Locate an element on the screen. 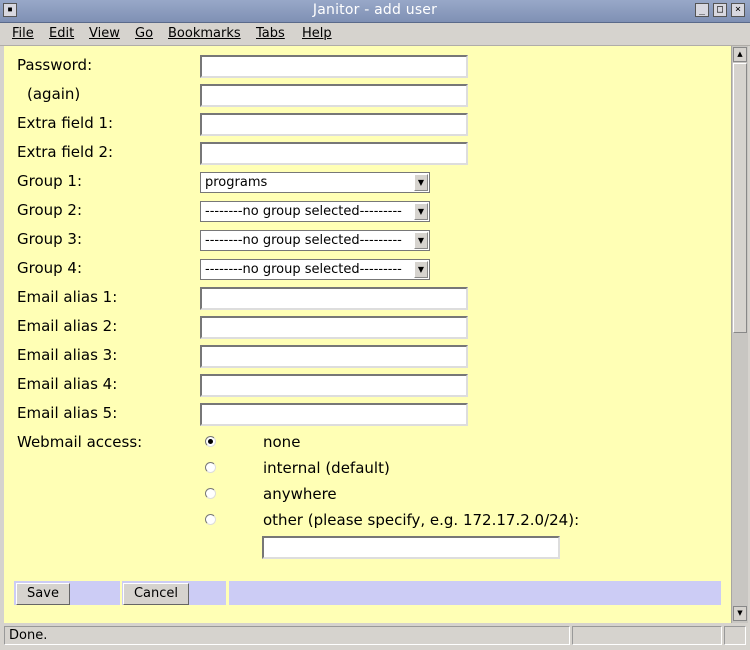 This screenshot has height=650, width=750. button-bar-cell is located at coordinates (475, 593).